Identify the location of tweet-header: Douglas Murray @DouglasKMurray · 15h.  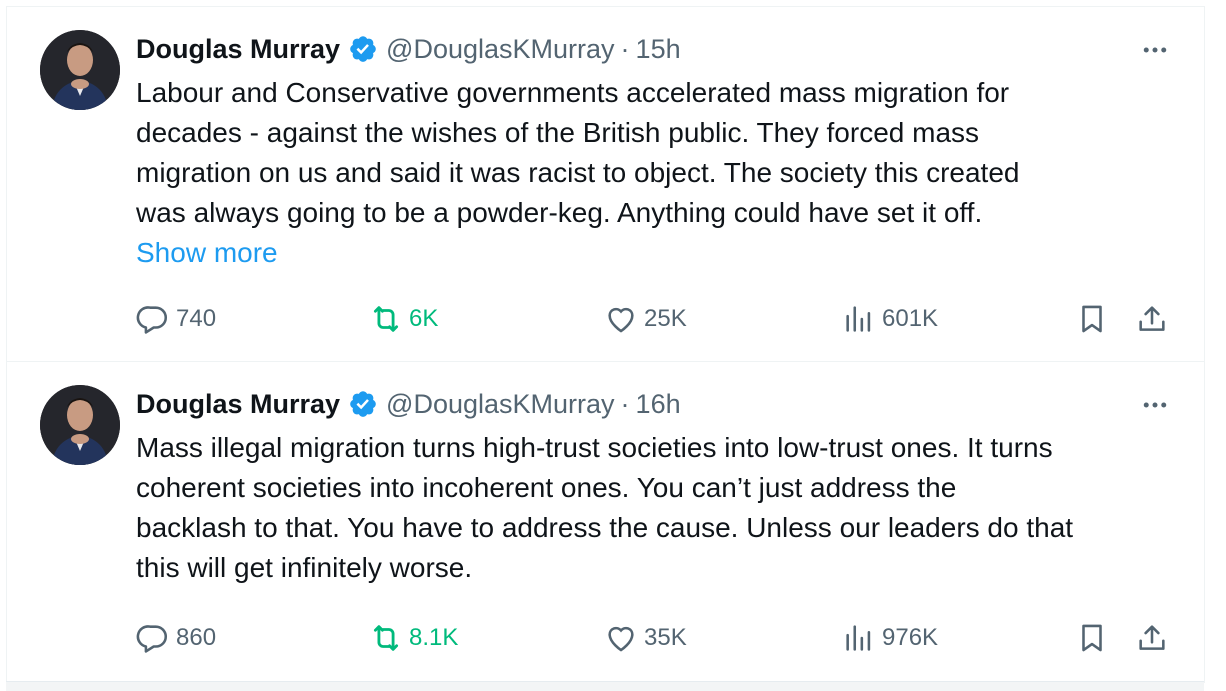
(408, 49).